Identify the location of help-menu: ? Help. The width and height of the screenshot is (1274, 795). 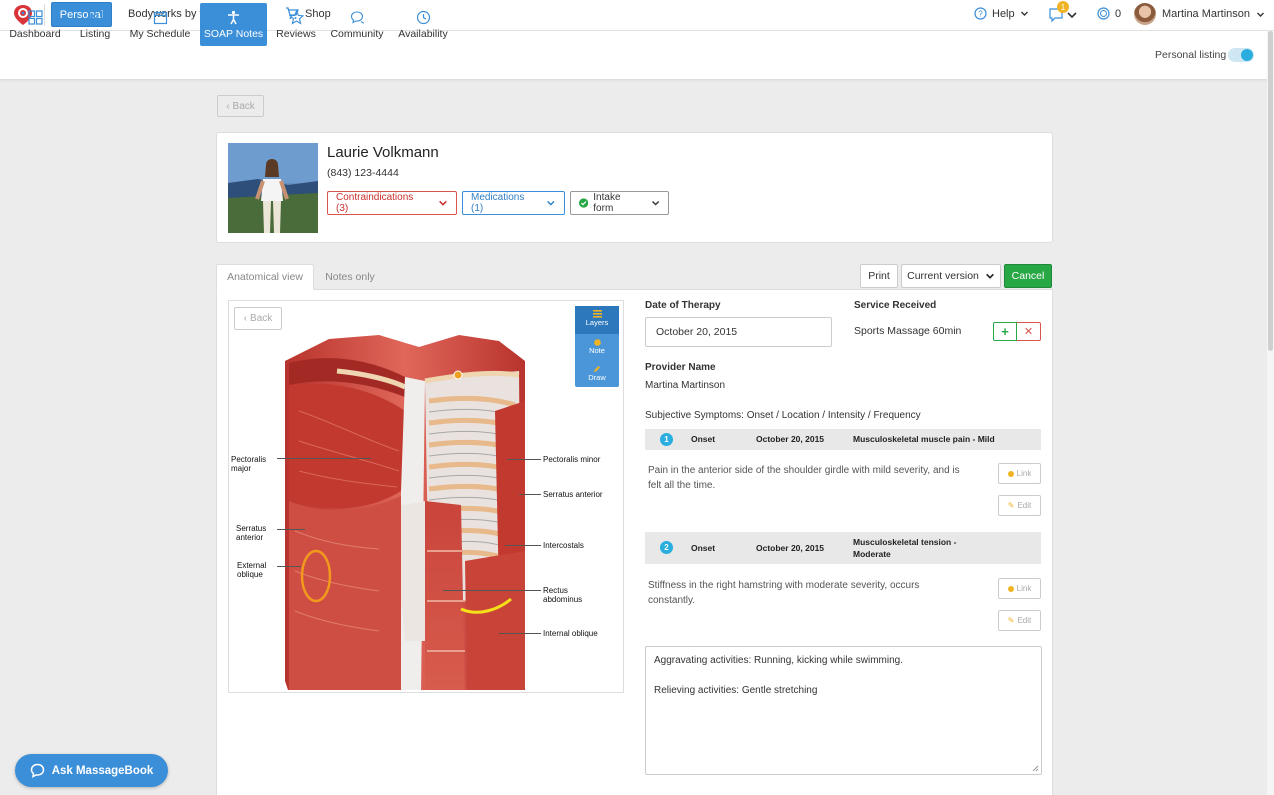
(1001, 13).